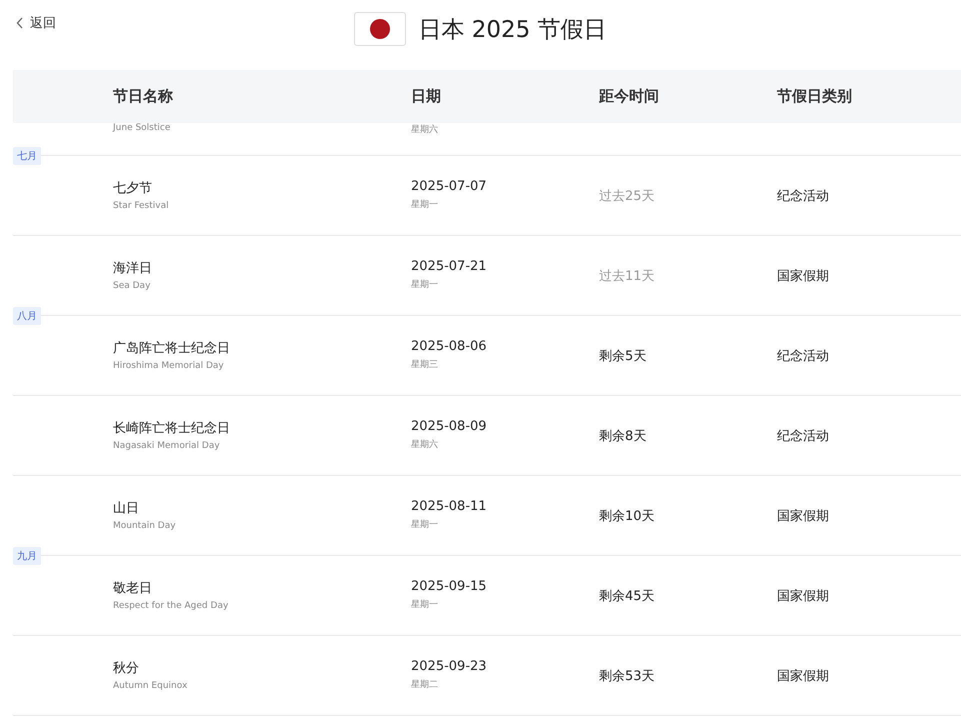  Describe the element at coordinates (449, 666) in the screenshot. I see `holiday-date: 2025-09-23` at that location.